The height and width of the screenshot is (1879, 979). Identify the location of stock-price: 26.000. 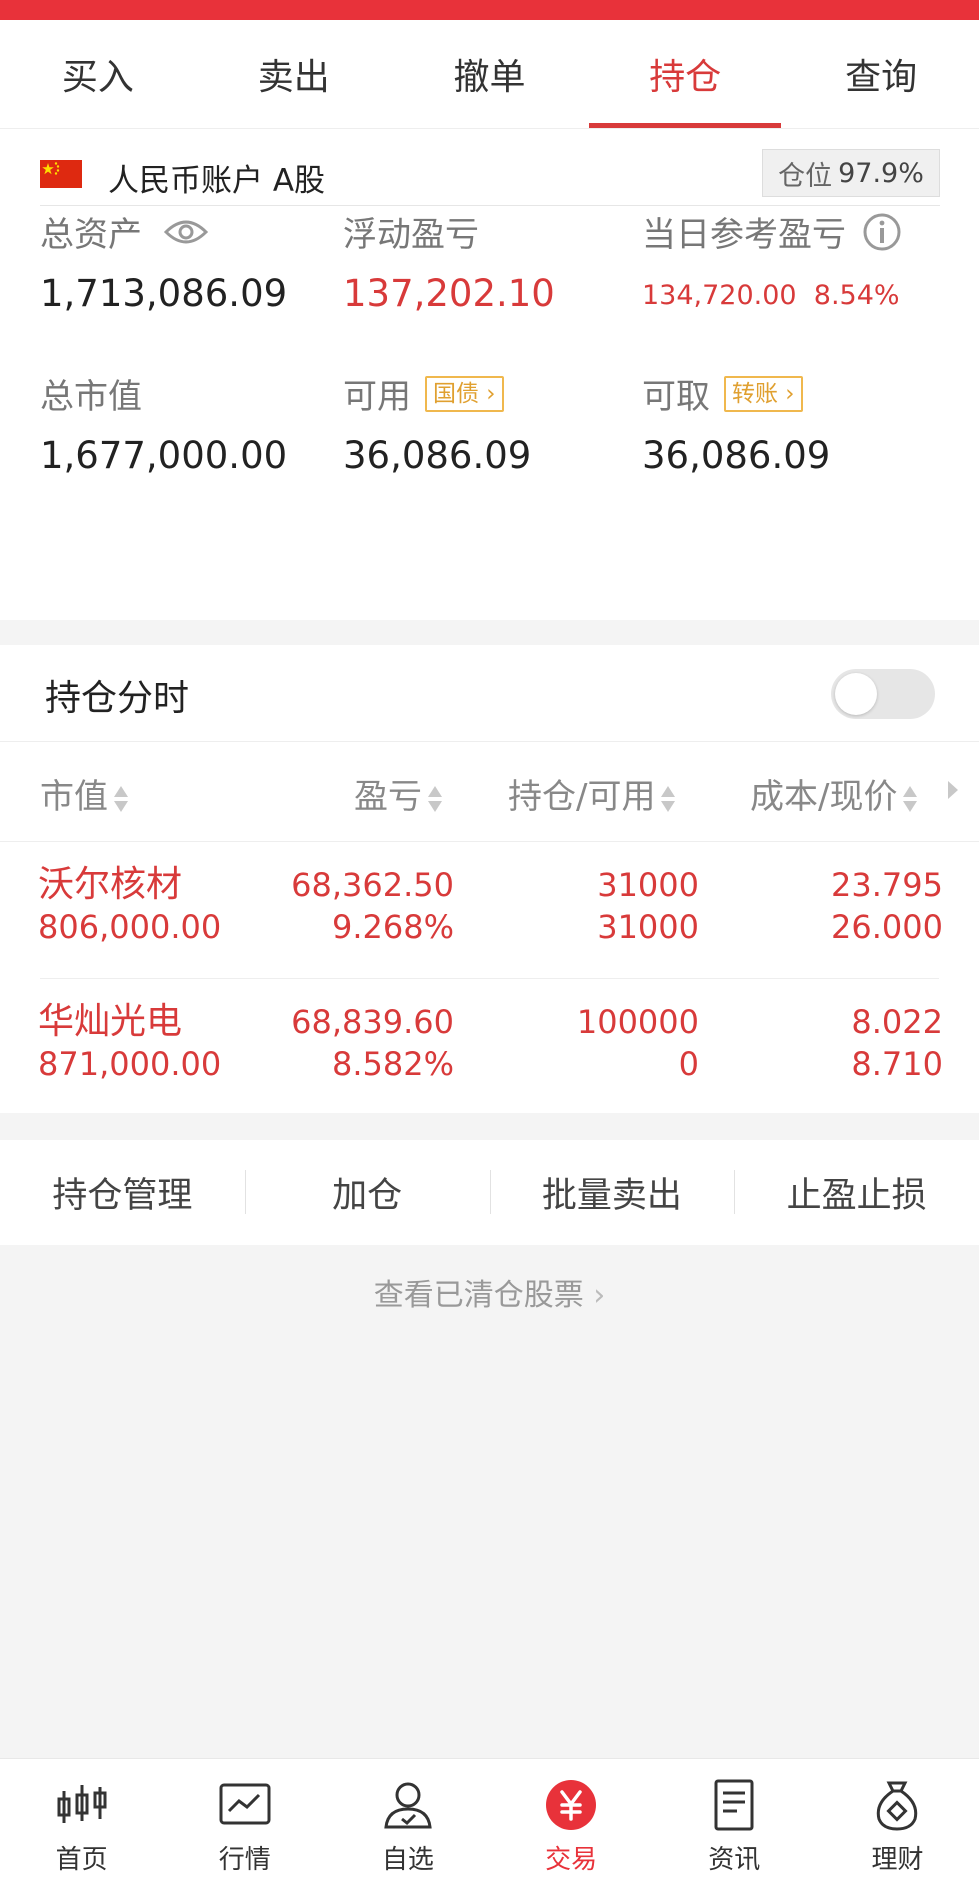
(887, 927).